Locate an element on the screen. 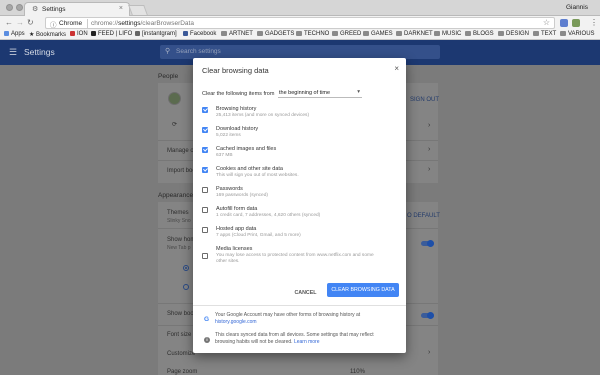  home-radio-custom is located at coordinates (186, 287).